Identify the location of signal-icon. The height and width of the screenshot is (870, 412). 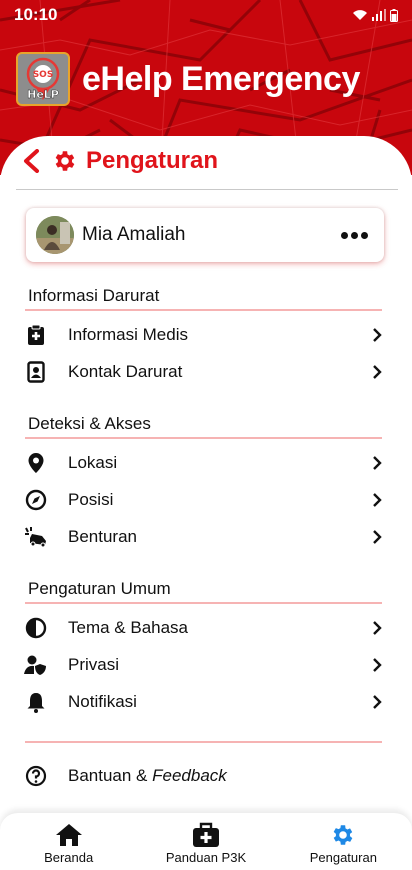
(379, 15).